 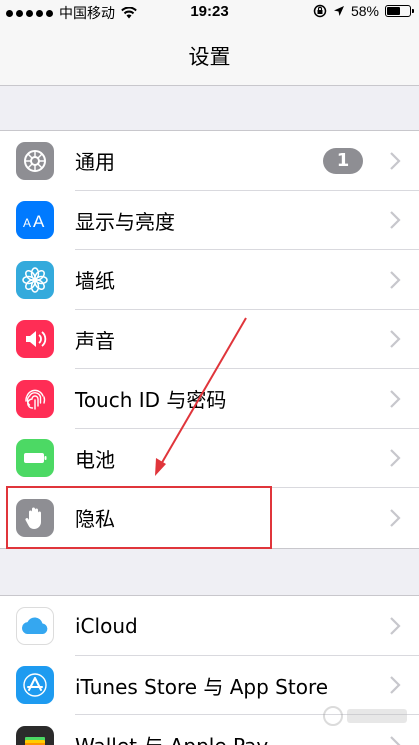 I want to click on app-store-icon, so click(x=35, y=685).